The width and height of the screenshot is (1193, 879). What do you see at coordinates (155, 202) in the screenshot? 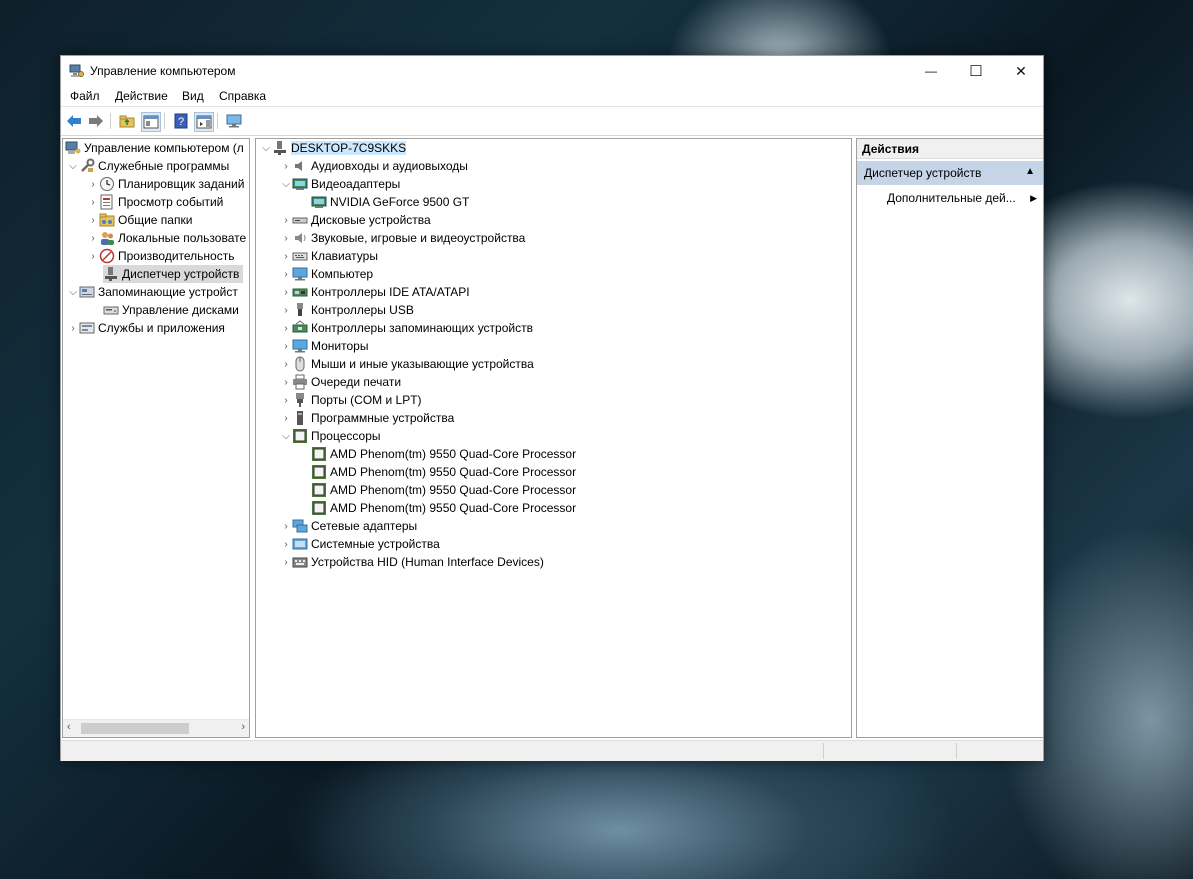
I see `tree-item-event-viewer: › Просмотр событий` at bounding box center [155, 202].